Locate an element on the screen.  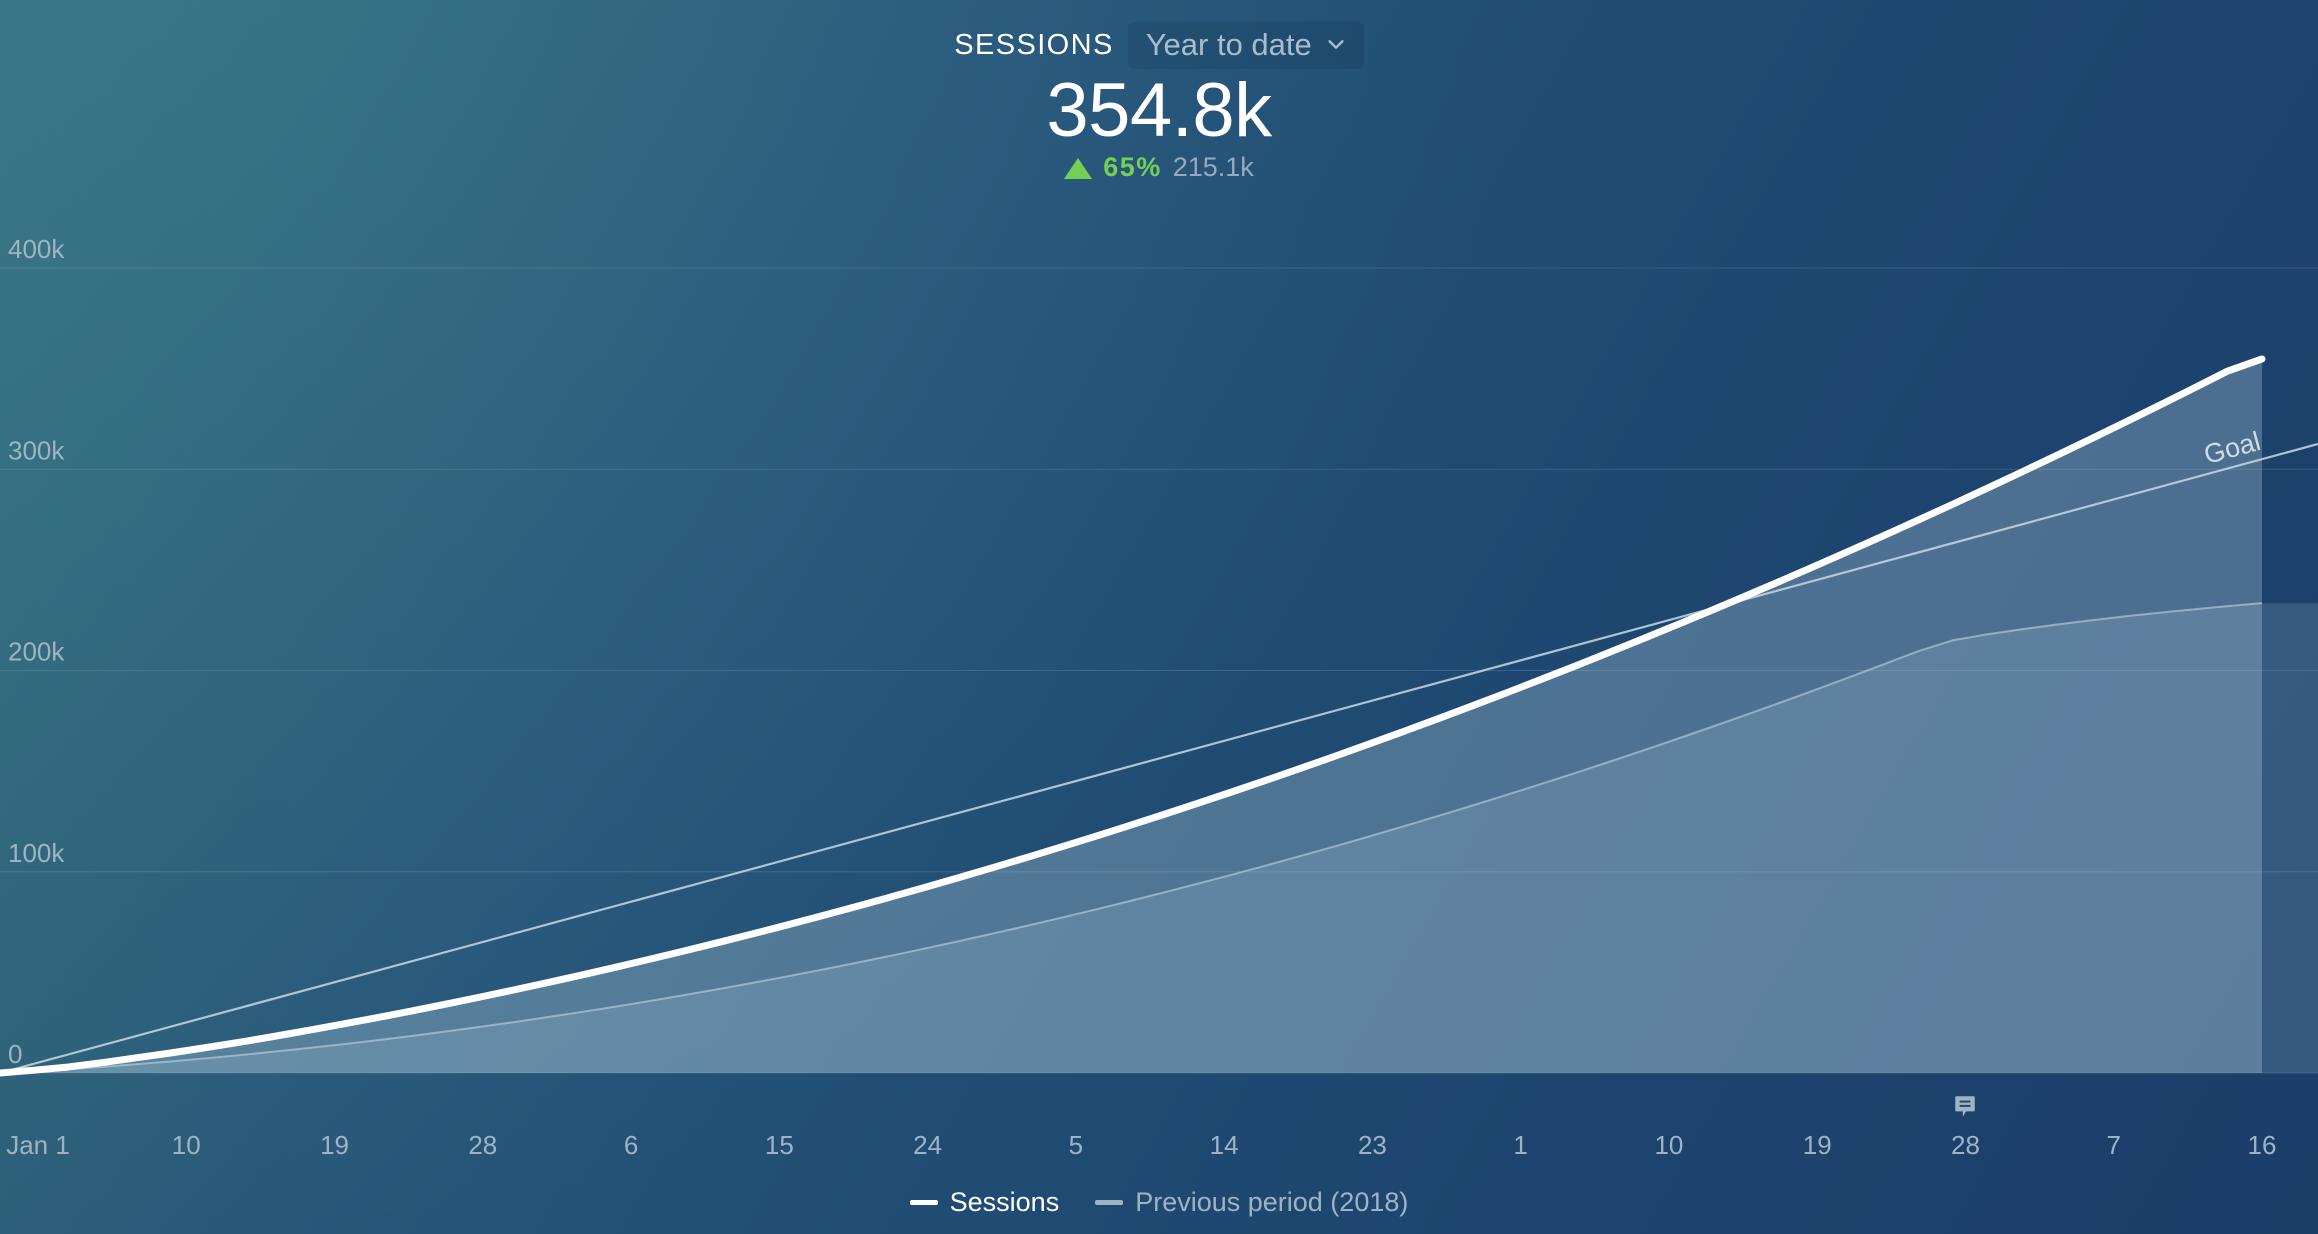
chart-legend: Sessions Previous period (2018) is located at coordinates (1159, 1202).